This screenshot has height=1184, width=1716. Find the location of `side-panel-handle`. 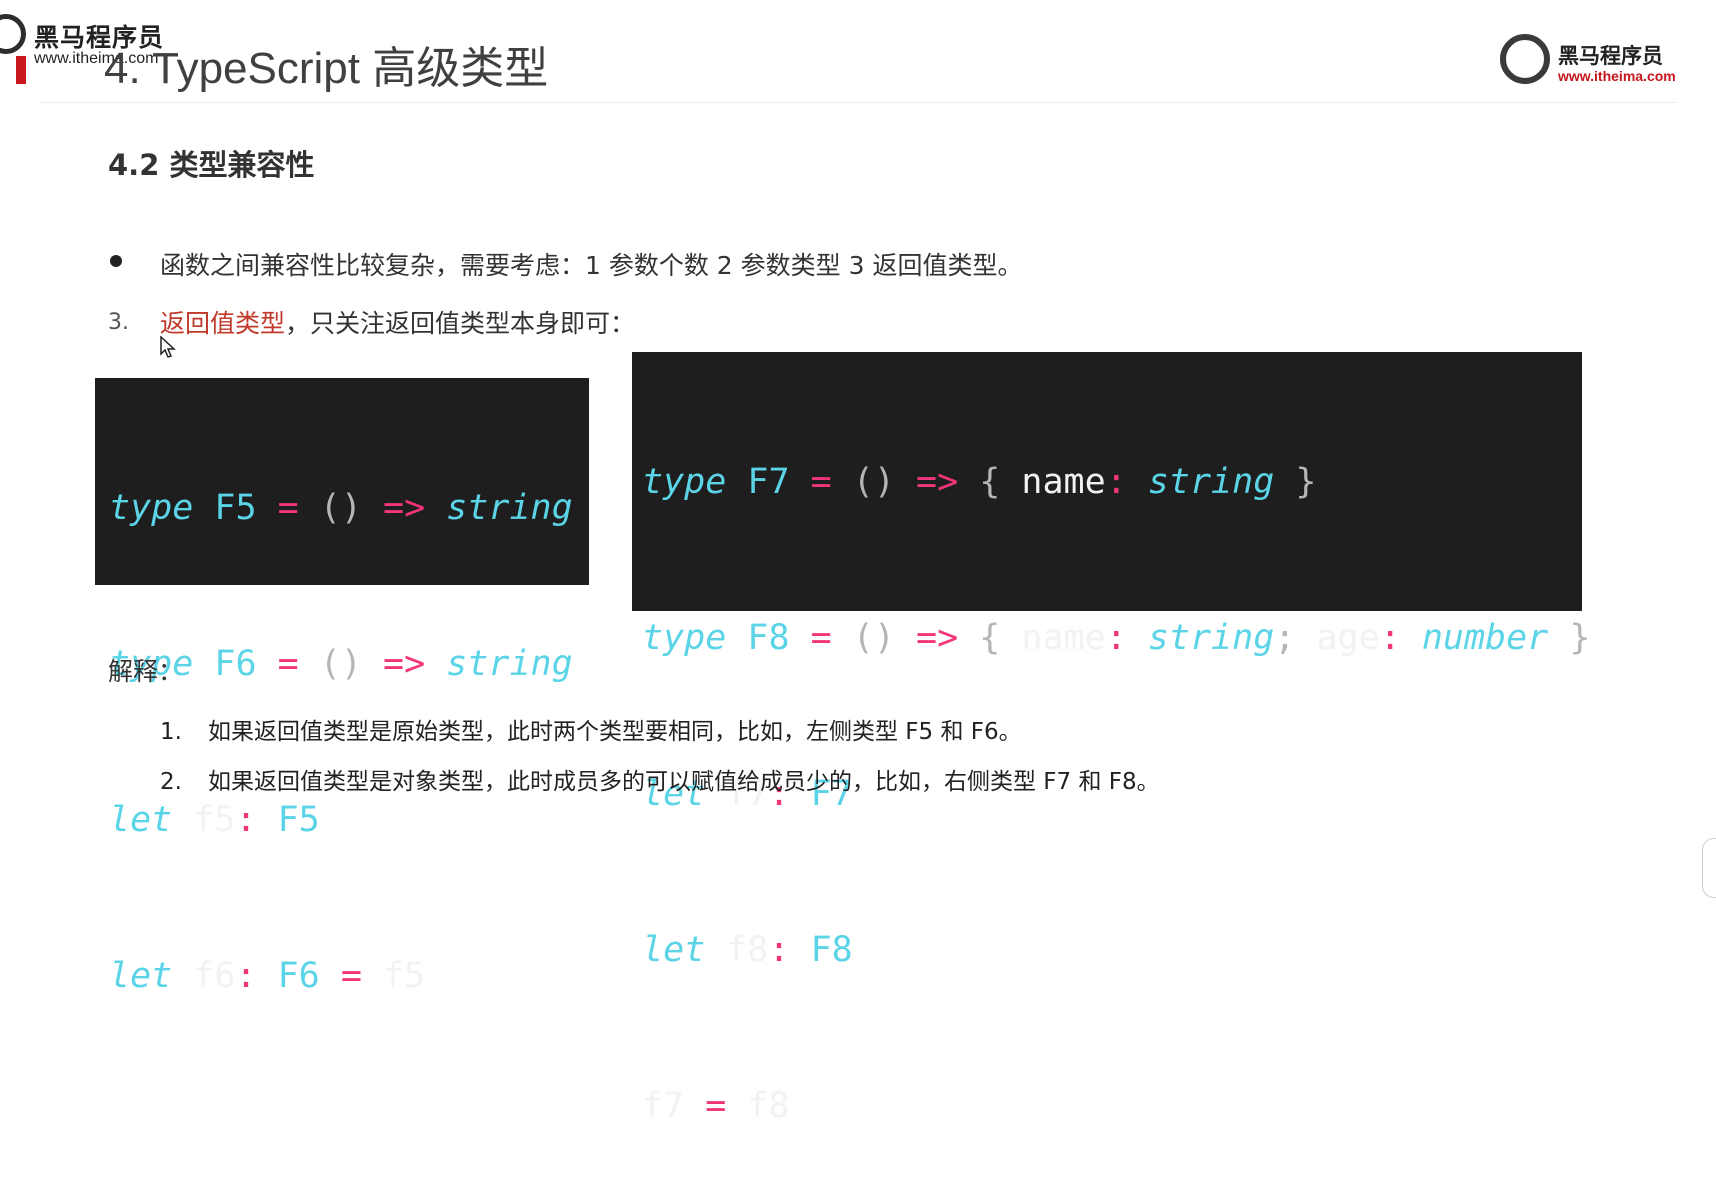

side-panel-handle is located at coordinates (1709, 868).